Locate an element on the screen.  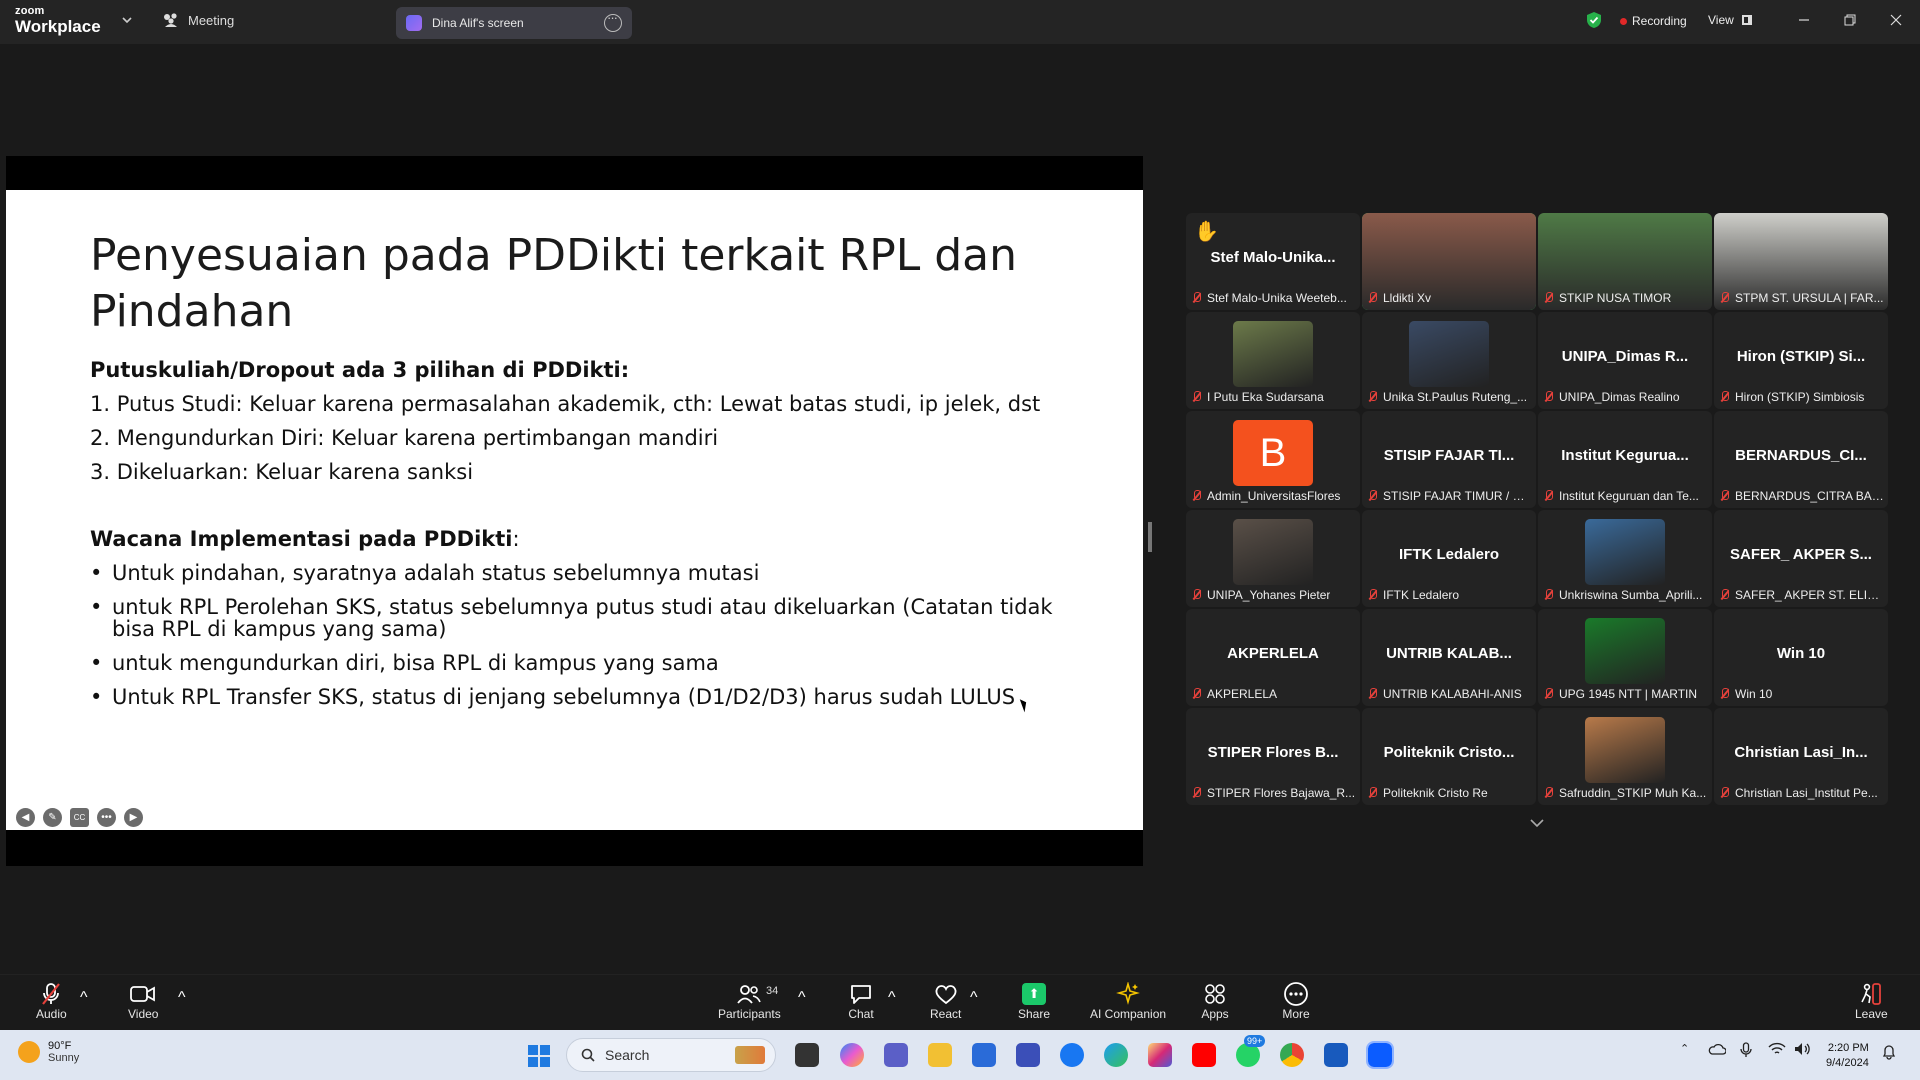
grid-view-icon is located at coordinates (1746, 20).